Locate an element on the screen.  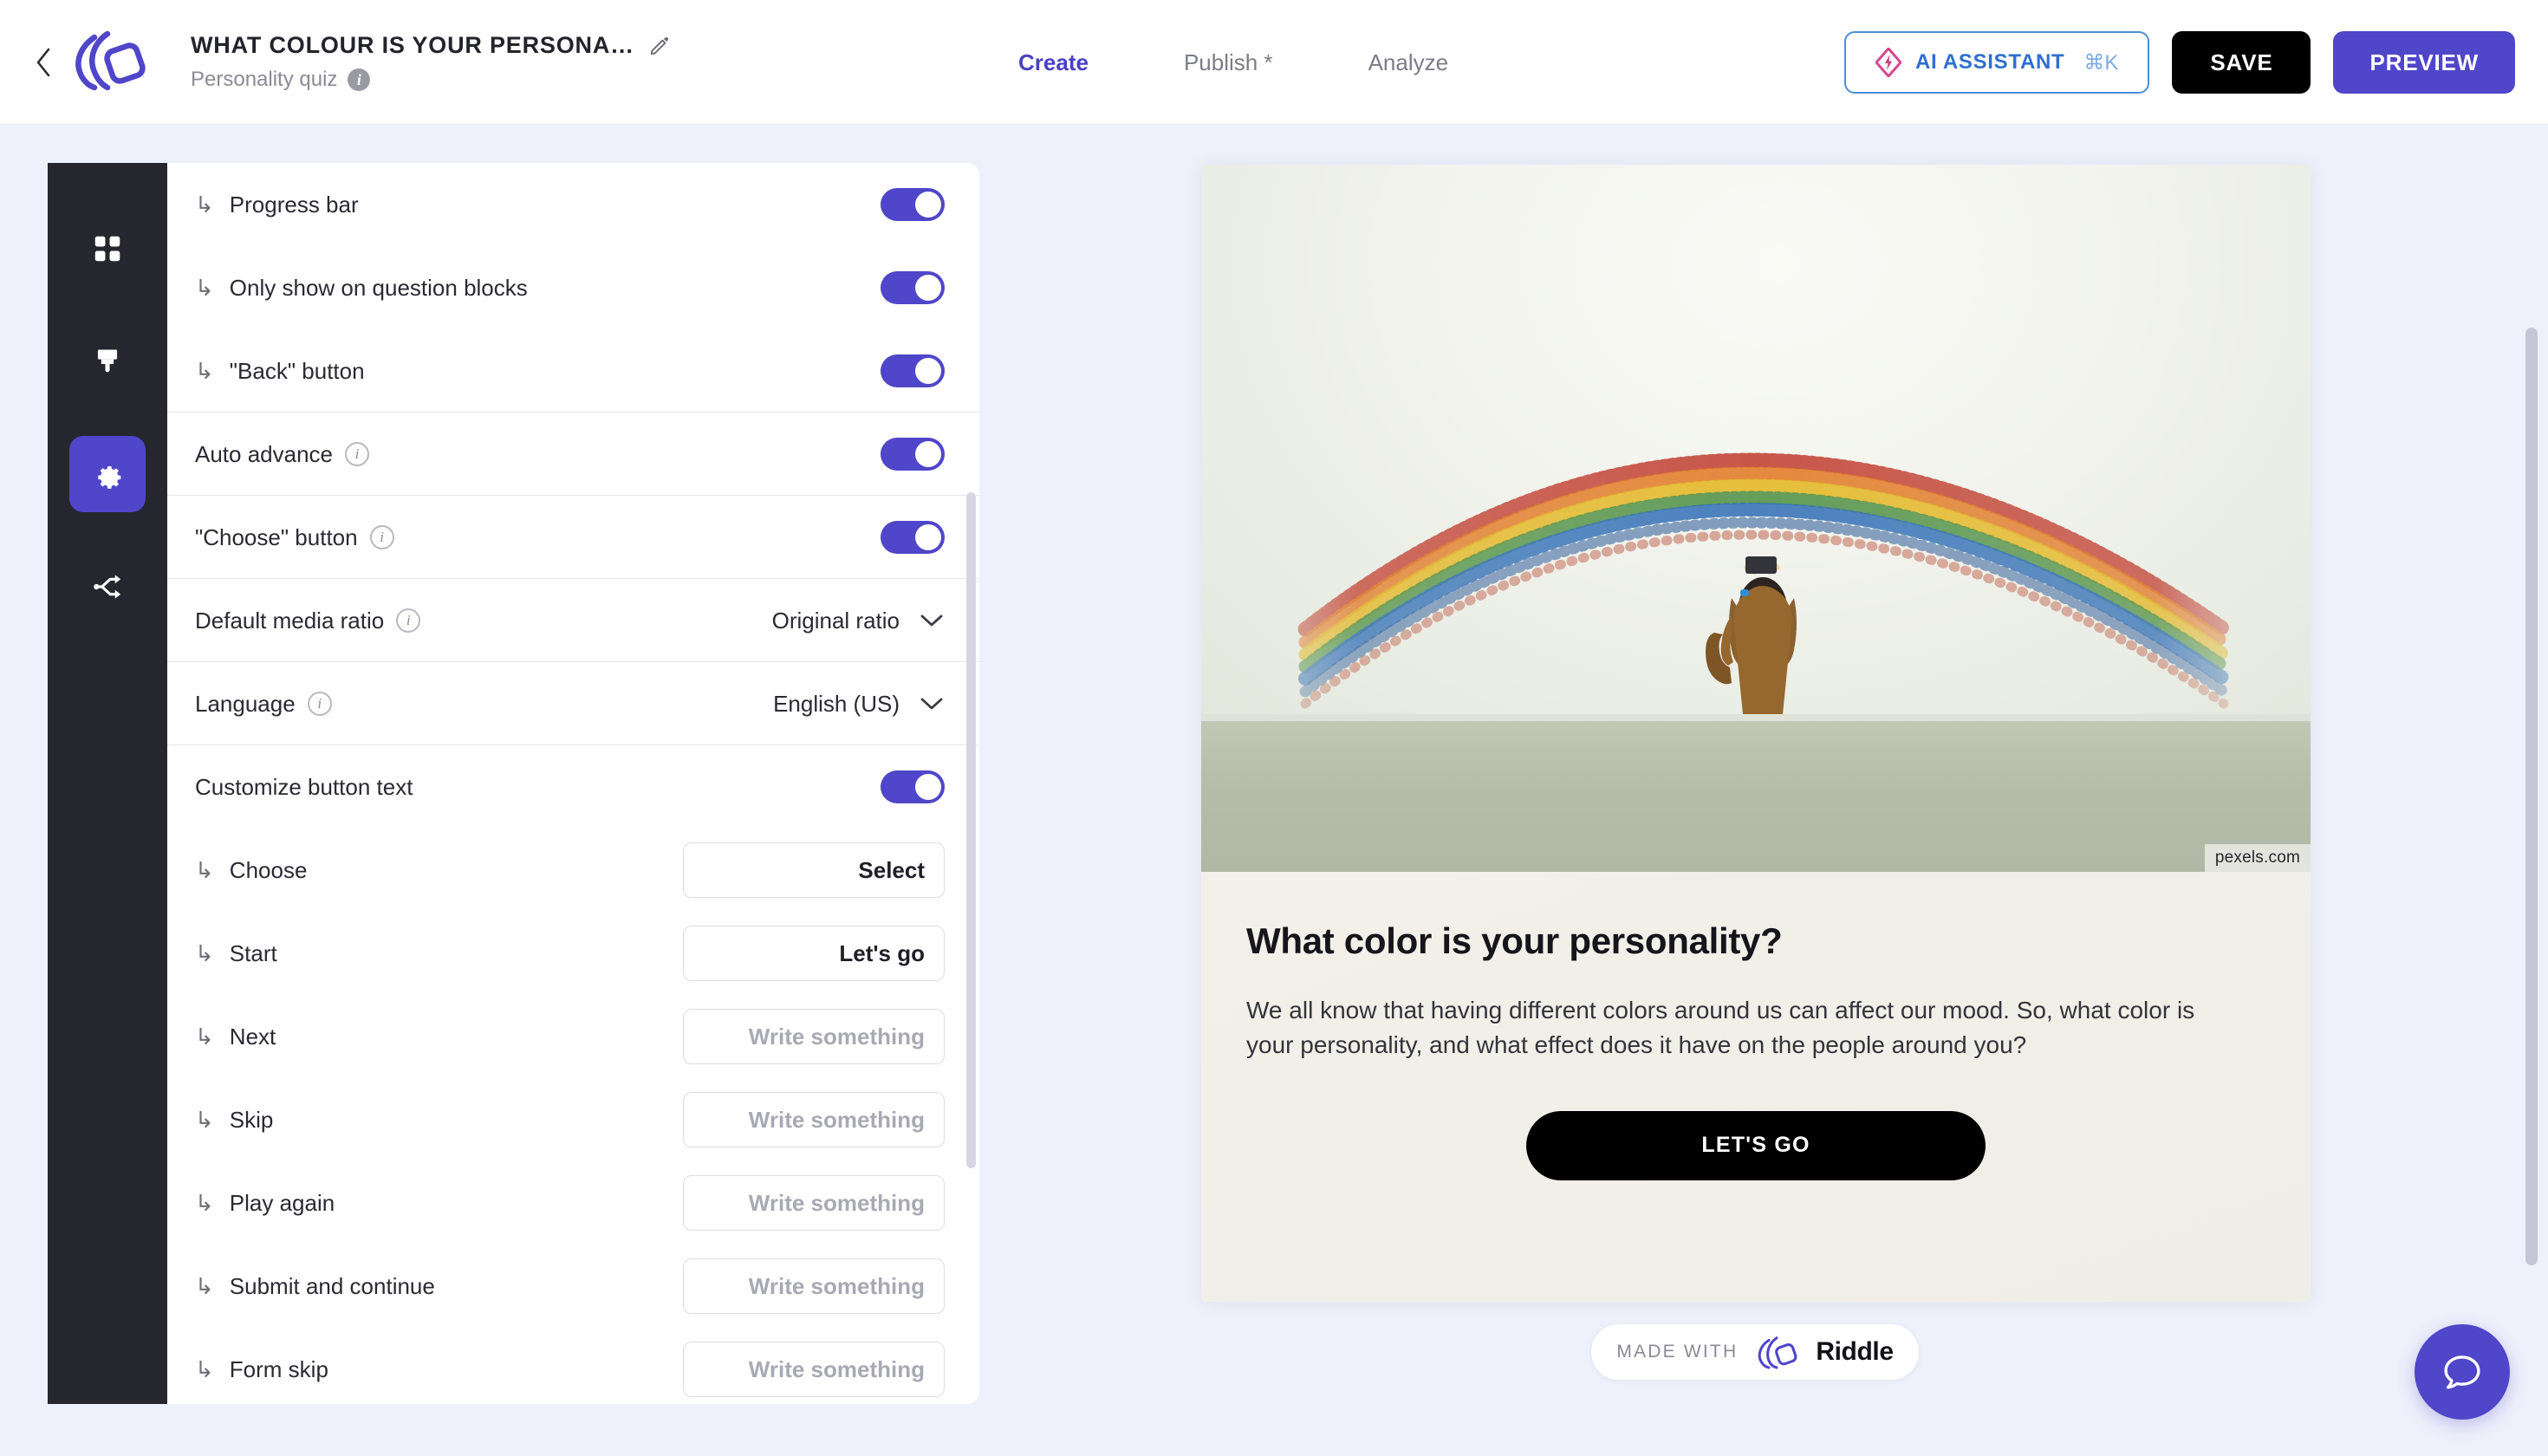
input-next-text: Write something is located at coordinates (814, 1036).